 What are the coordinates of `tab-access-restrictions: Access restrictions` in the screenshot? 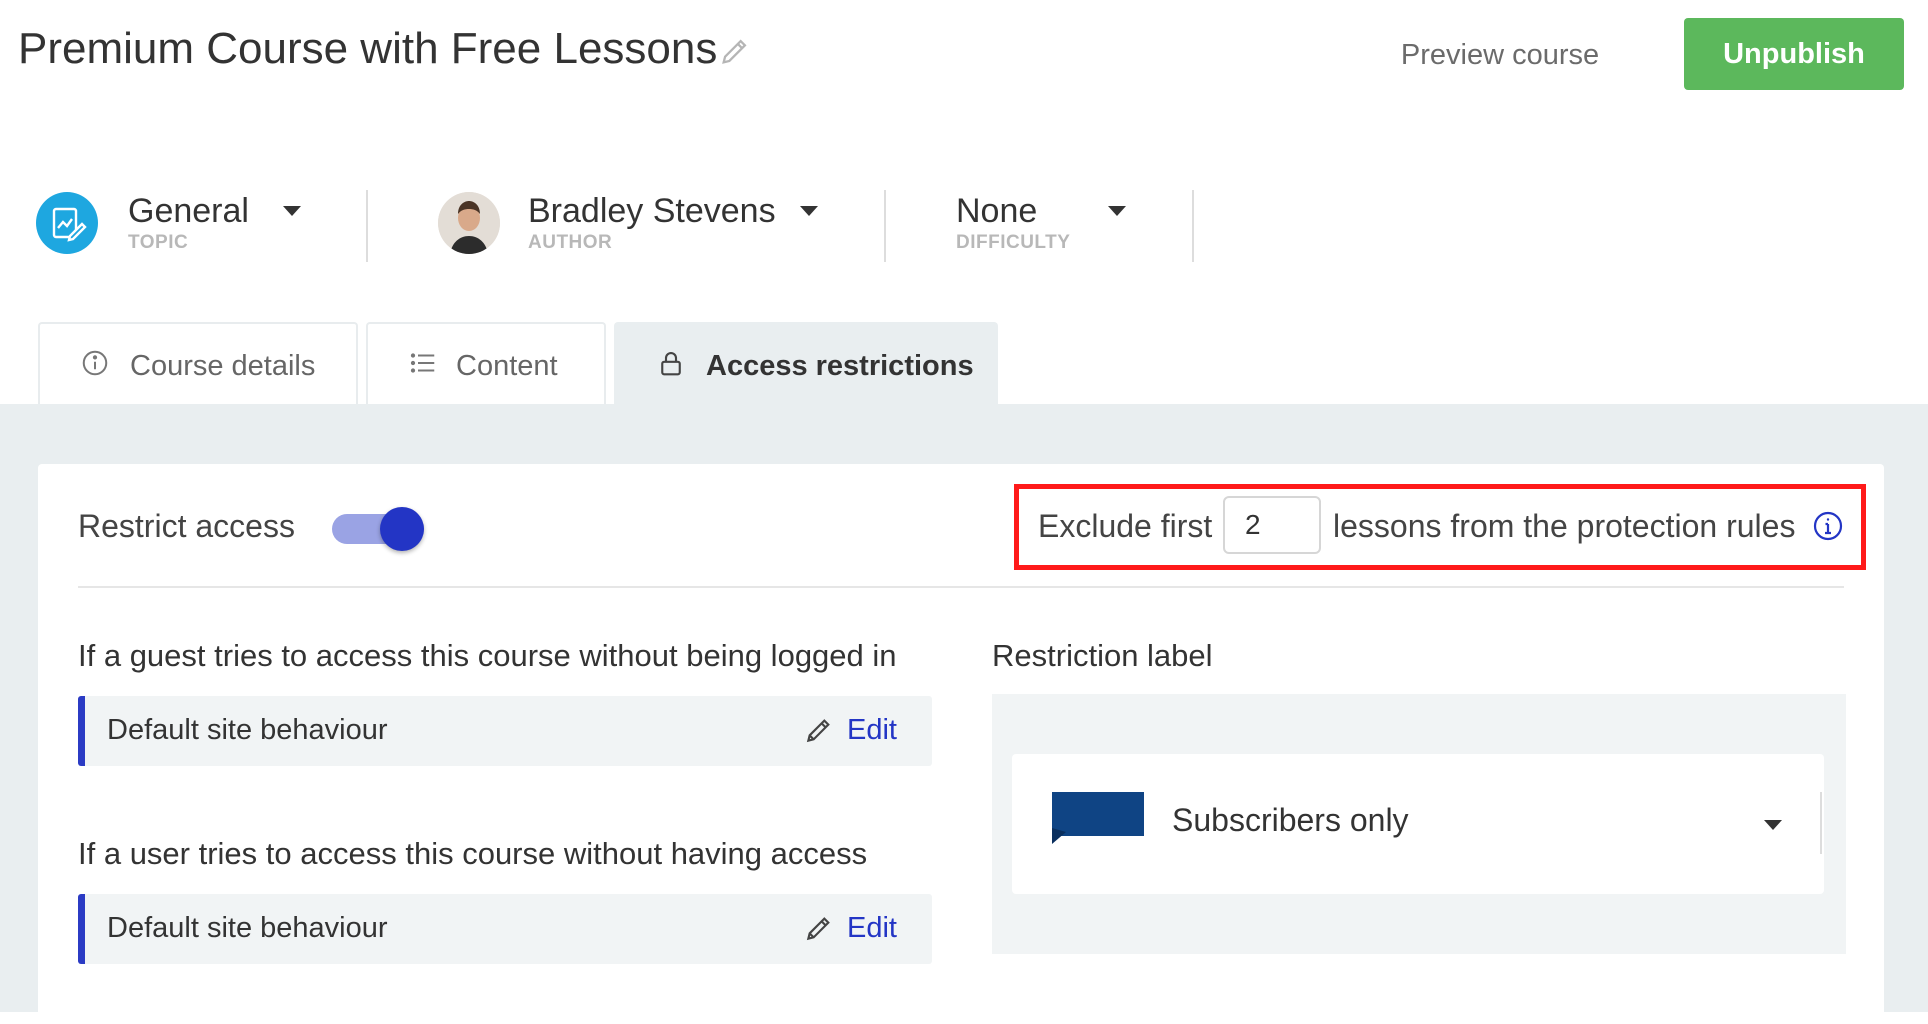 It's located at (806, 363).